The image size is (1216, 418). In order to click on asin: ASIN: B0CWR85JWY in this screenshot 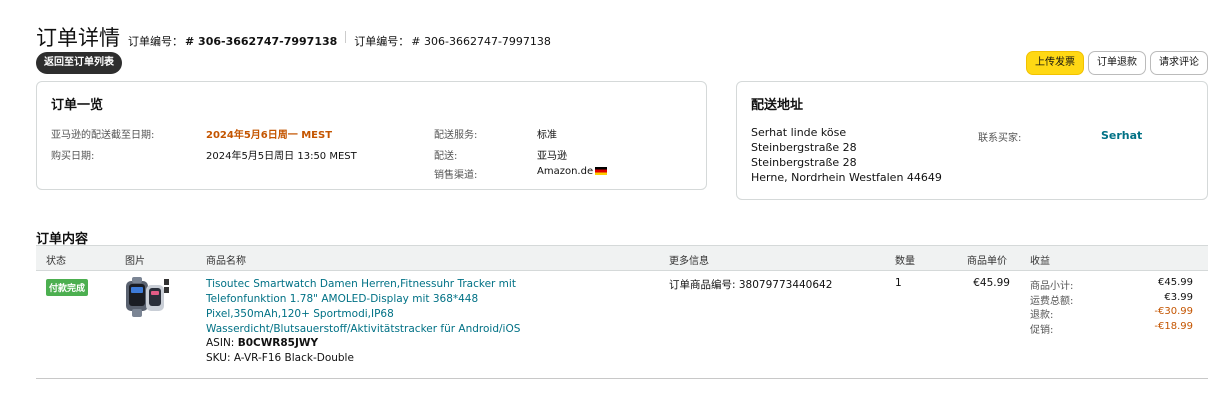, I will do `click(262, 343)`.